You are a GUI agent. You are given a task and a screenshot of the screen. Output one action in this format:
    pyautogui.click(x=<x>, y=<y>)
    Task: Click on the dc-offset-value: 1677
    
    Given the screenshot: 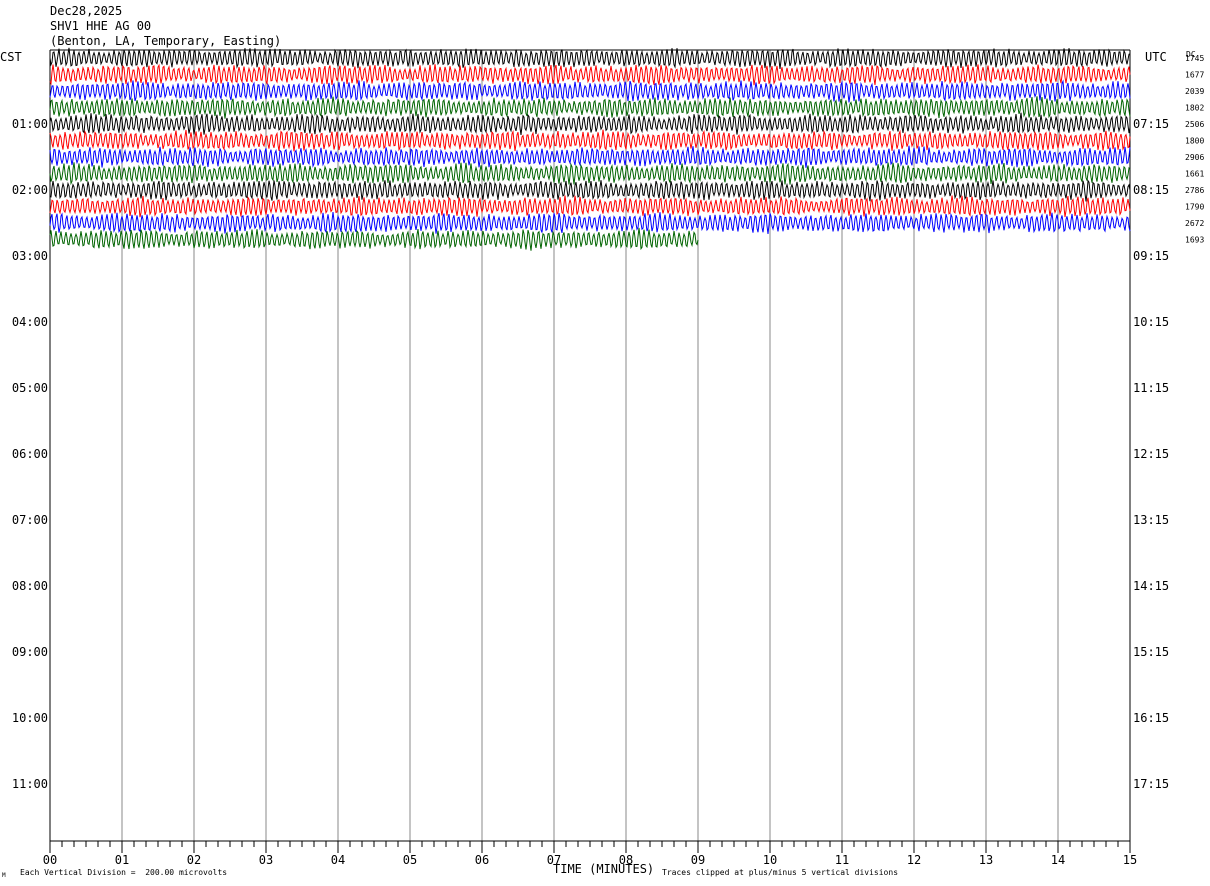 What is the action you would take?
    pyautogui.click(x=1194, y=75)
    